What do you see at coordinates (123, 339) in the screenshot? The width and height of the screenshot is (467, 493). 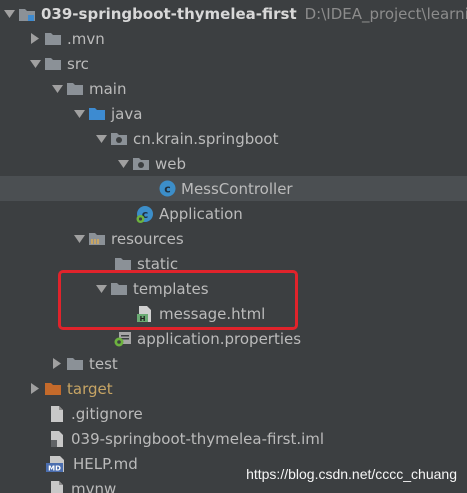 I see `spring-properties-icon` at bounding box center [123, 339].